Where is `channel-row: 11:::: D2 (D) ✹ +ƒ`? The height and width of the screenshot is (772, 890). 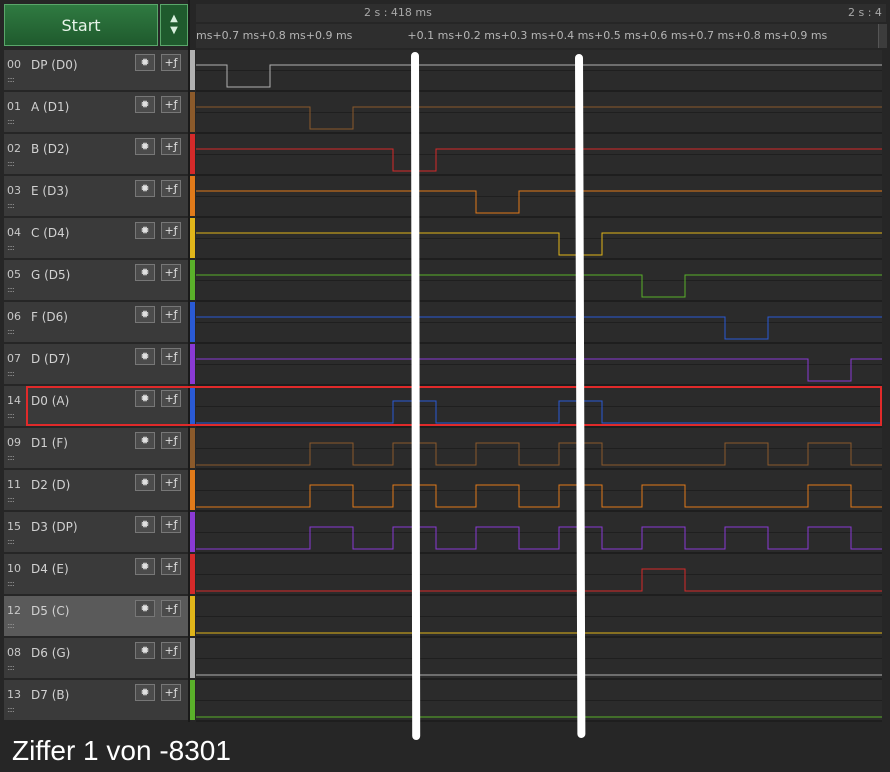 channel-row: 11:::: D2 (D) ✹ +ƒ is located at coordinates (96, 491).